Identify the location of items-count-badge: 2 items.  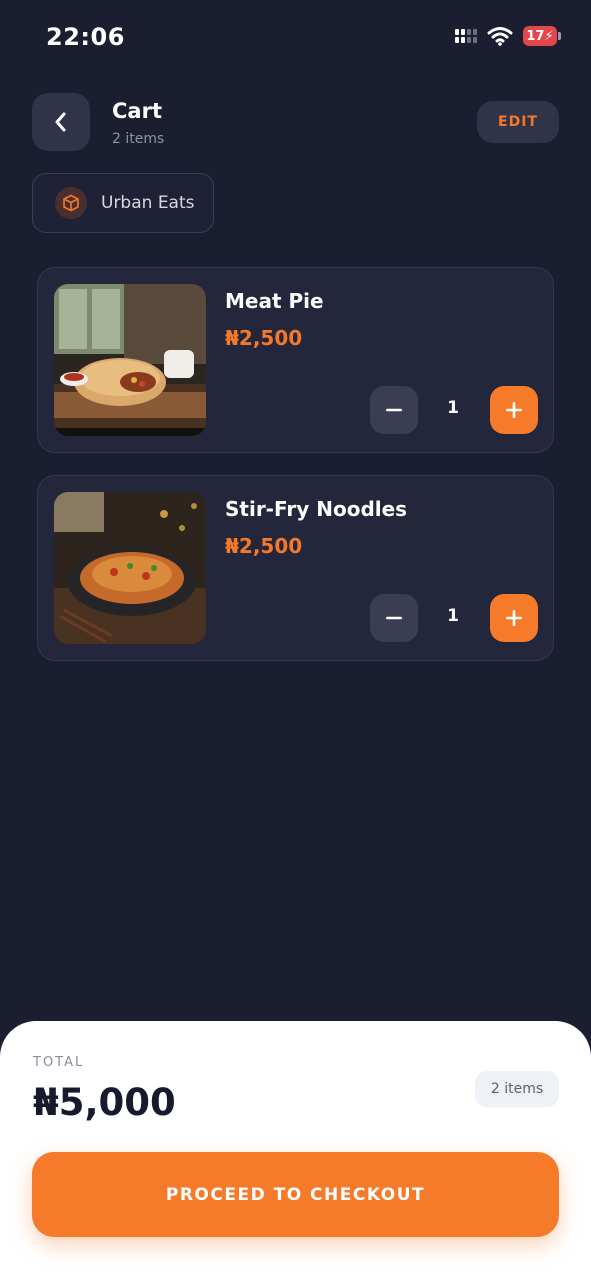
(517, 1089).